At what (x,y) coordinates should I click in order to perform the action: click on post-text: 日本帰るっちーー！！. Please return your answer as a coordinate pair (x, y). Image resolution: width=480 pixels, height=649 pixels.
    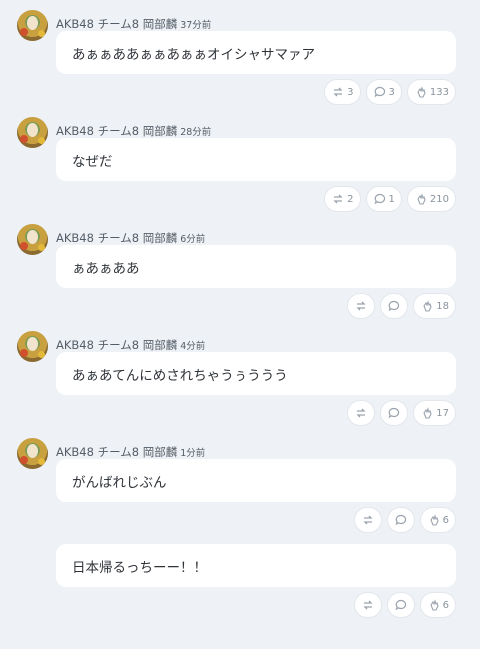
    Looking at the image, I should click on (256, 565).